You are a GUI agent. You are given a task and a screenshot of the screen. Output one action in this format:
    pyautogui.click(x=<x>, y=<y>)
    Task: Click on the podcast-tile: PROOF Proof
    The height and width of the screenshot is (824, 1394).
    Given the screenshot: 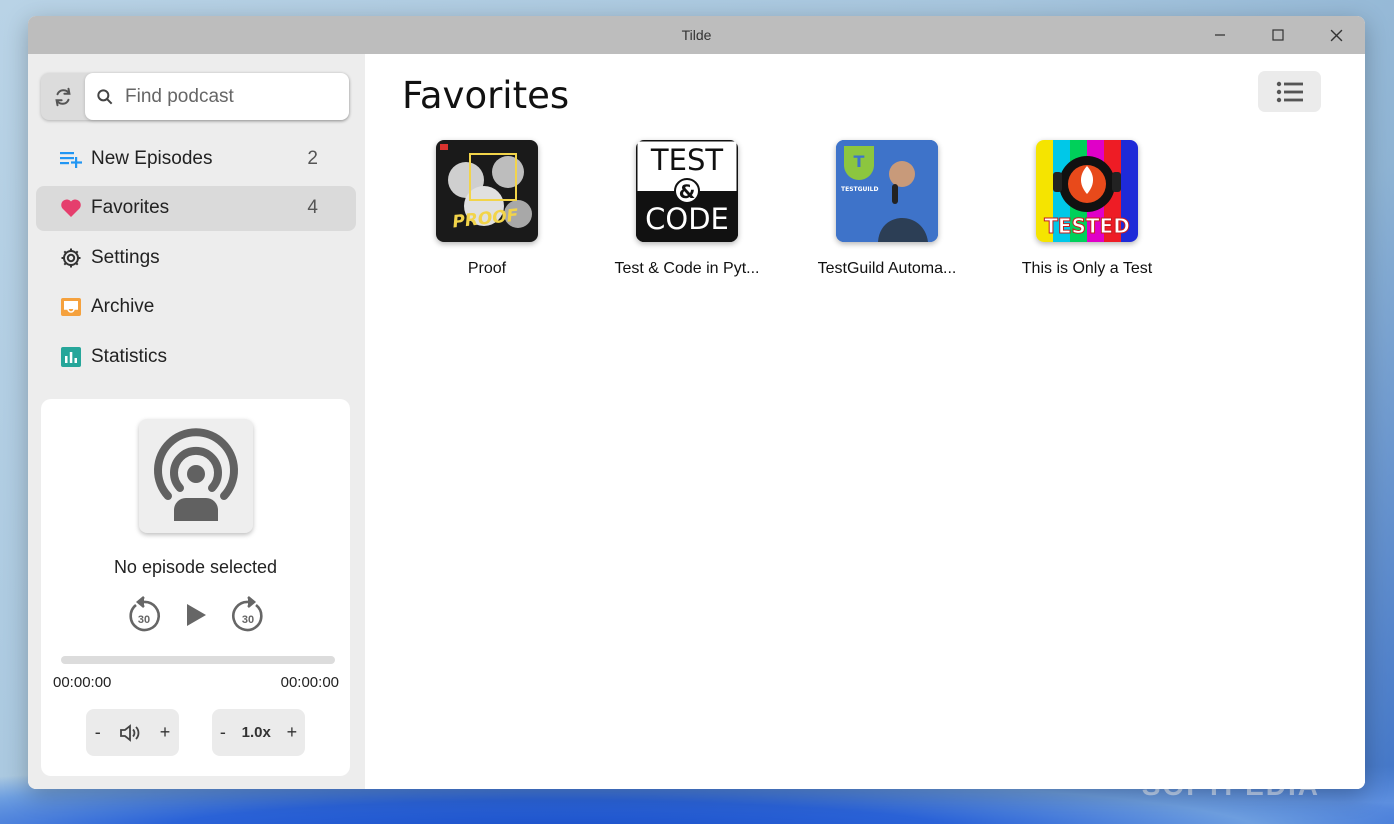 What is the action you would take?
    pyautogui.click(x=487, y=209)
    